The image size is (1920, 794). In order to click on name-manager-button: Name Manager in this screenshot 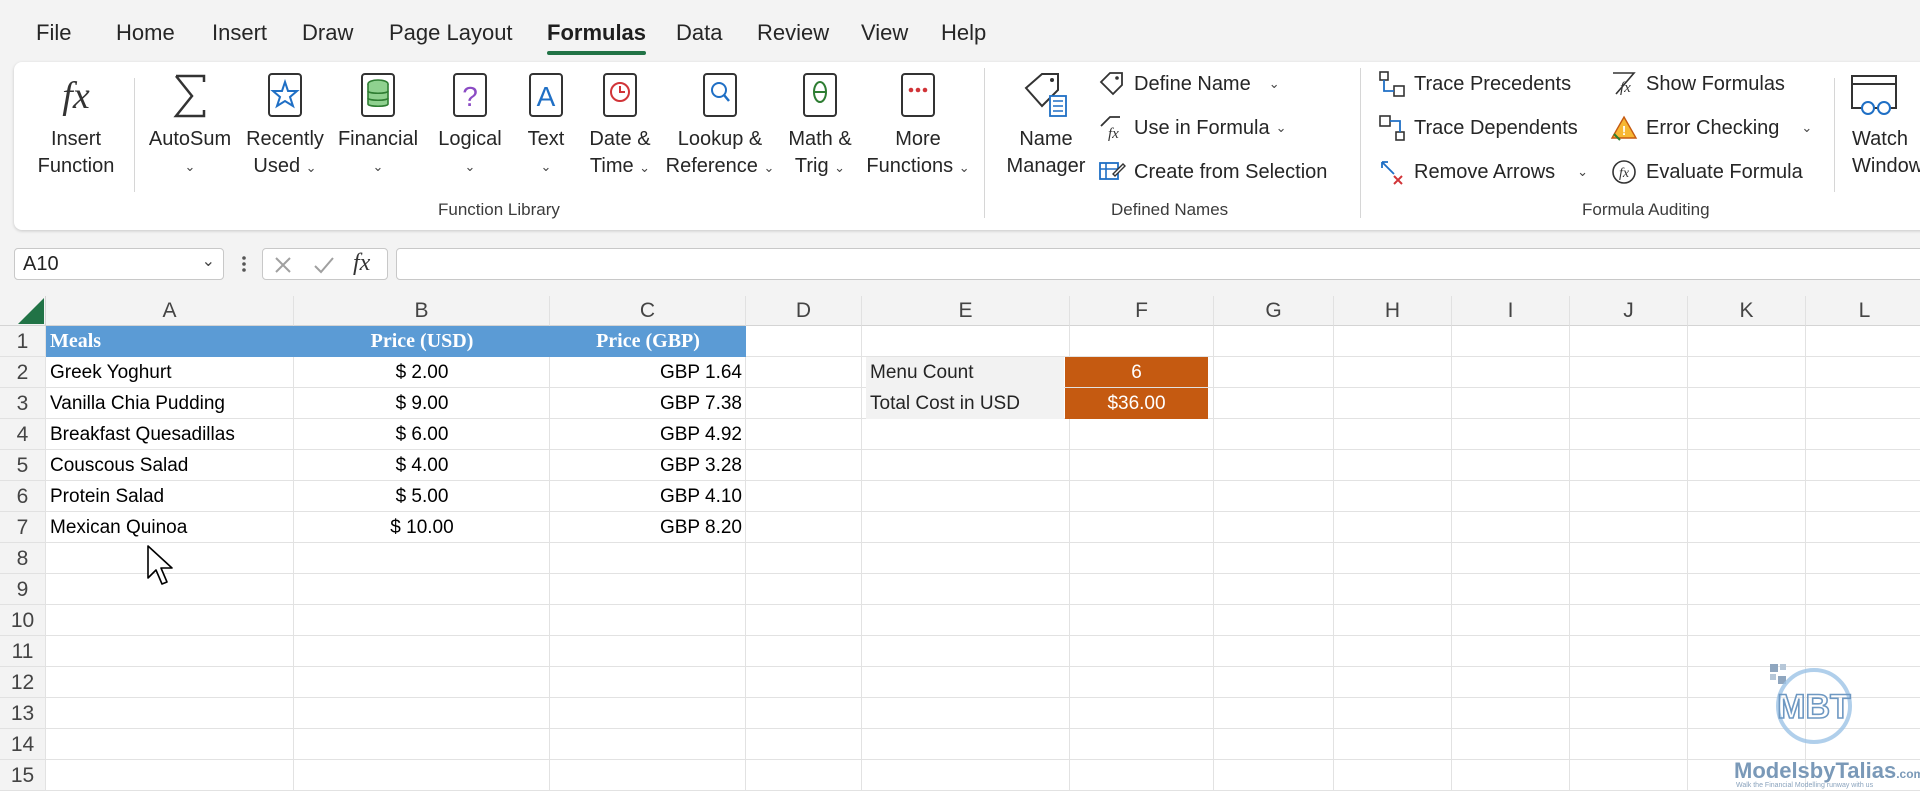, I will do `click(1046, 125)`.